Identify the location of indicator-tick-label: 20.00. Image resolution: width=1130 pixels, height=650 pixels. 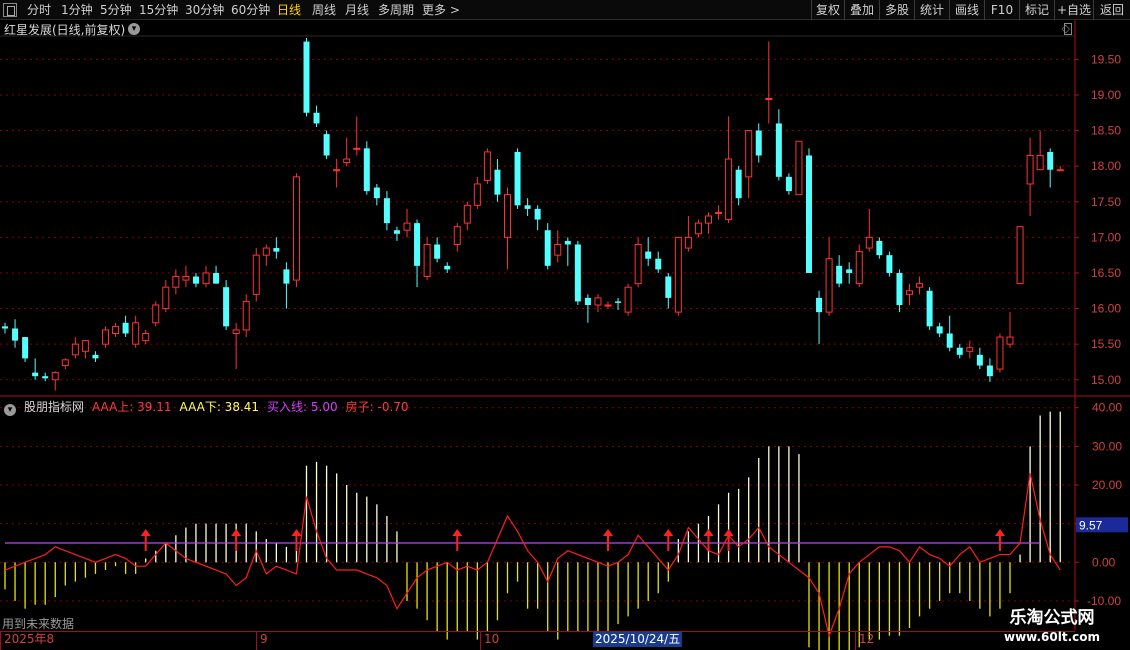
(1107, 485).